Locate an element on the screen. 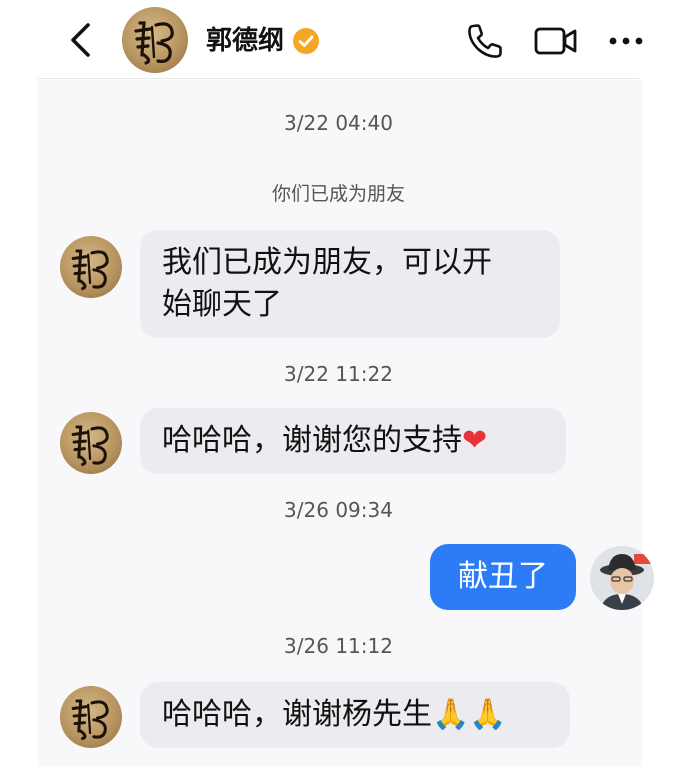 The width and height of the screenshot is (677, 766). more-options-button is located at coordinates (626, 41).